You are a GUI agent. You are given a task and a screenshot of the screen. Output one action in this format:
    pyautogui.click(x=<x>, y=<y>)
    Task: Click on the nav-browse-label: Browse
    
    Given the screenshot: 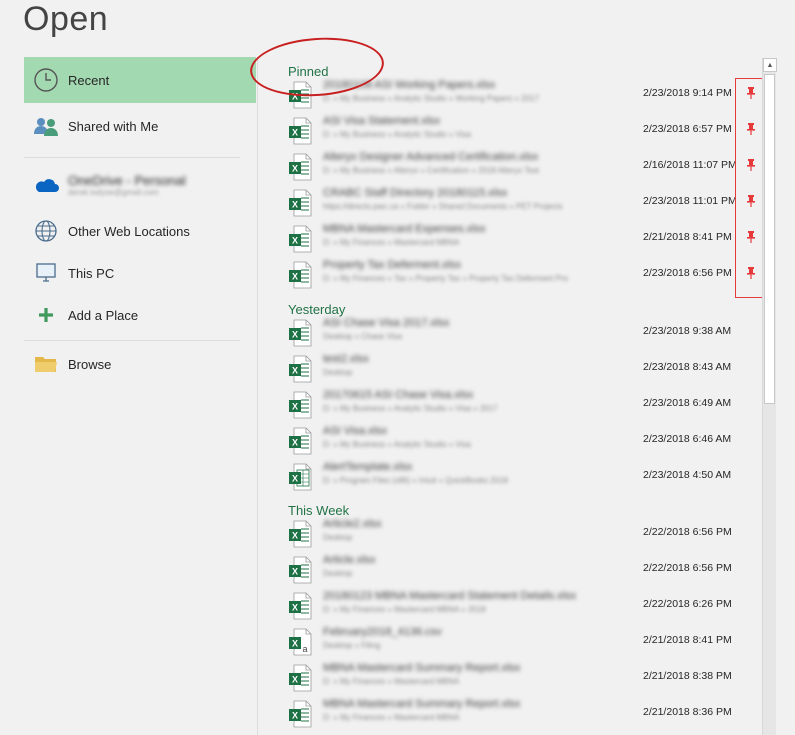 What is the action you would take?
    pyautogui.click(x=90, y=364)
    